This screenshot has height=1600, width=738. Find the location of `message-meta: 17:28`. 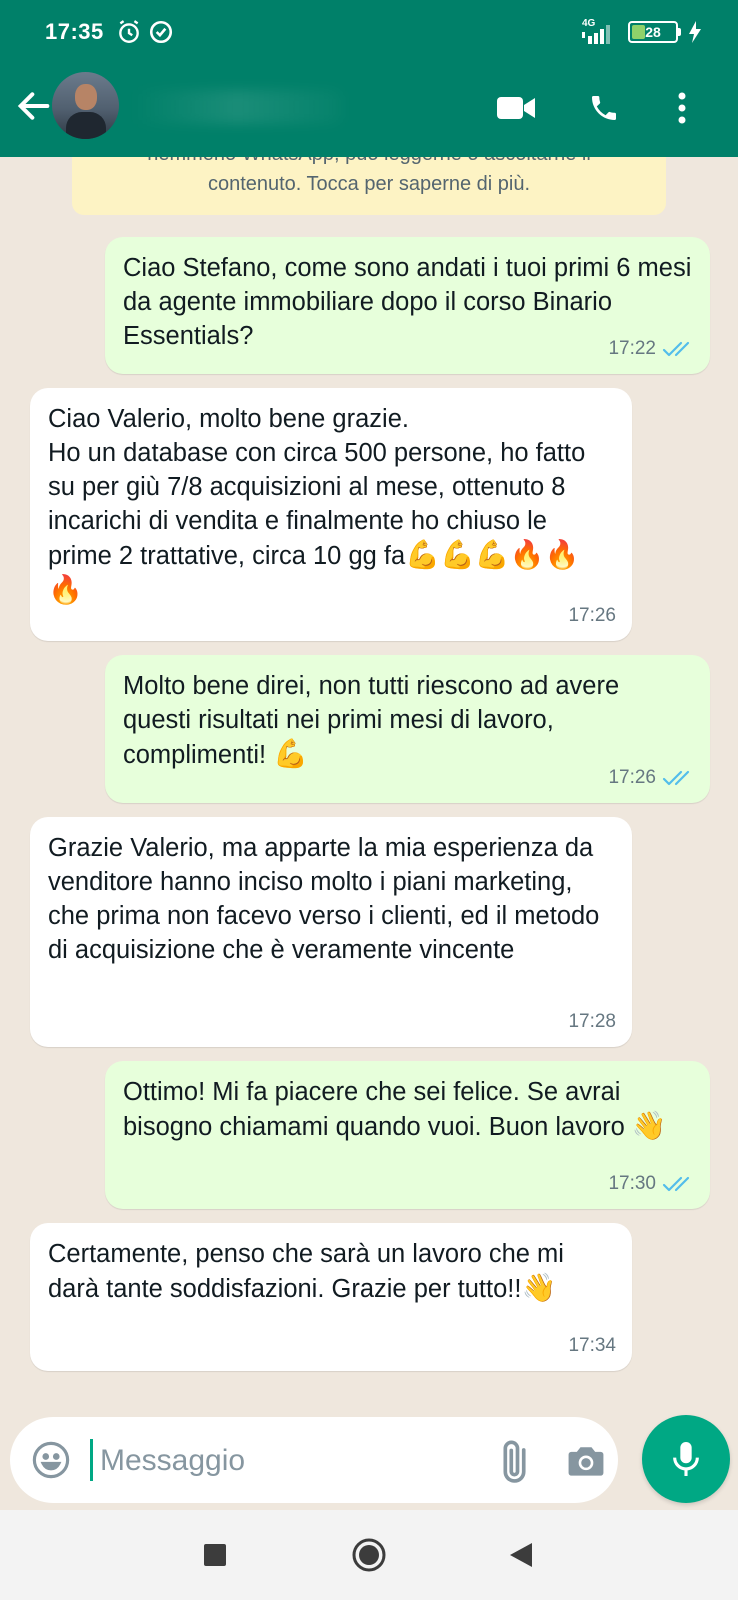

message-meta: 17:28 is located at coordinates (592, 1022).